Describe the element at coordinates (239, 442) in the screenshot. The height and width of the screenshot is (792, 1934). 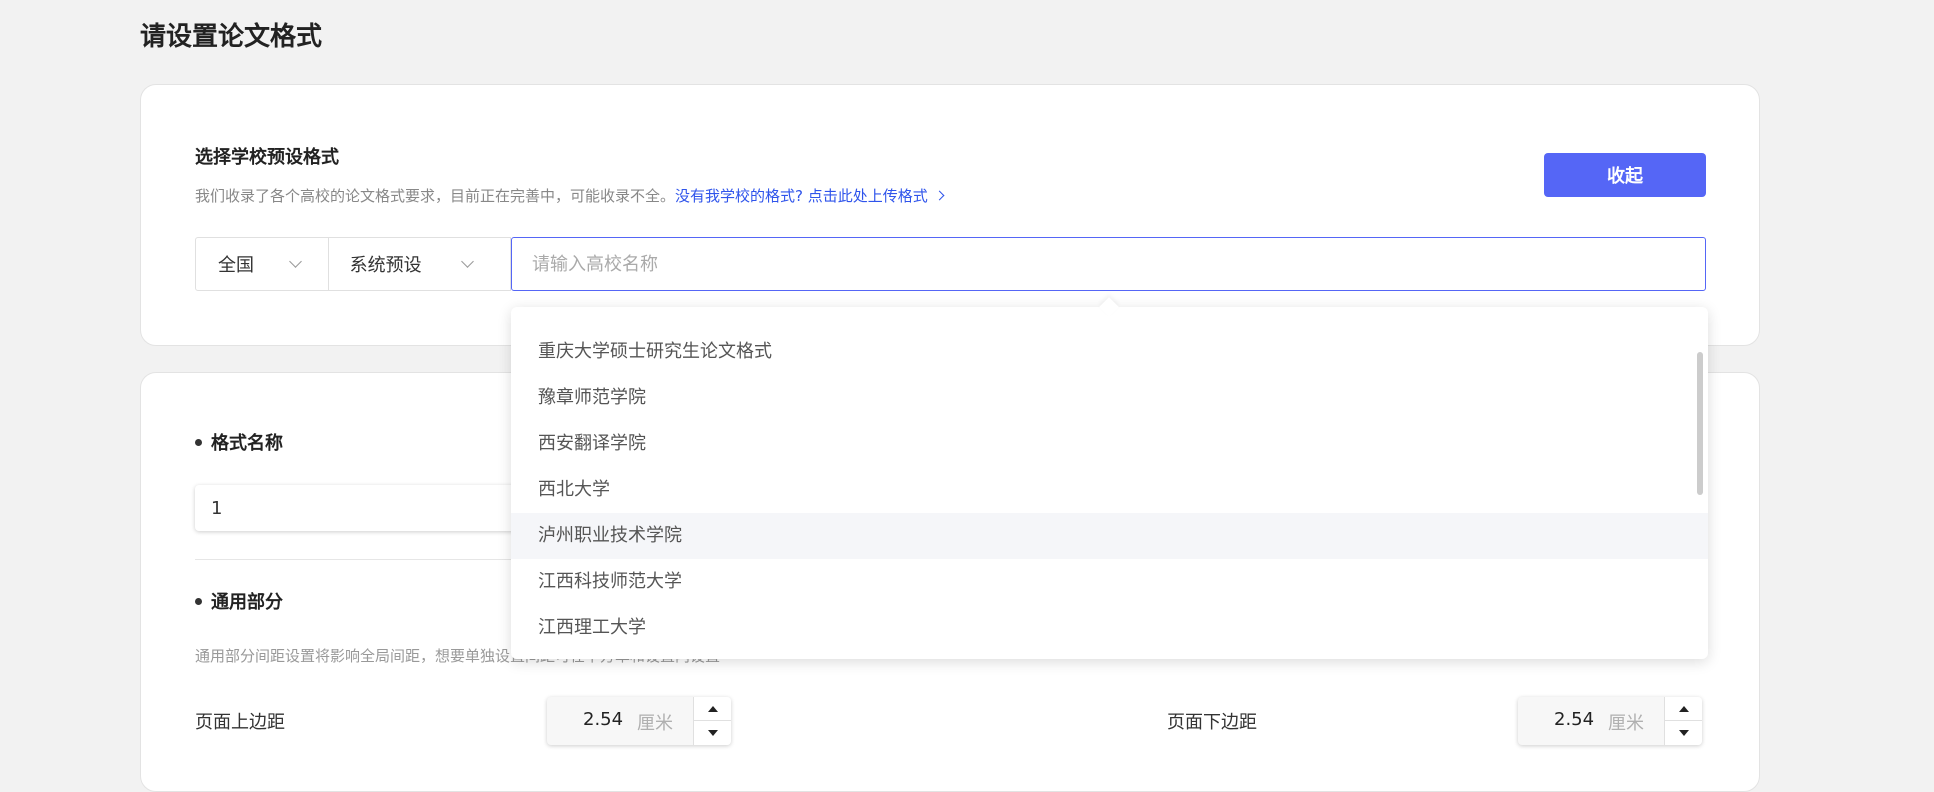
I see `format-name-title: 格式名称` at that location.